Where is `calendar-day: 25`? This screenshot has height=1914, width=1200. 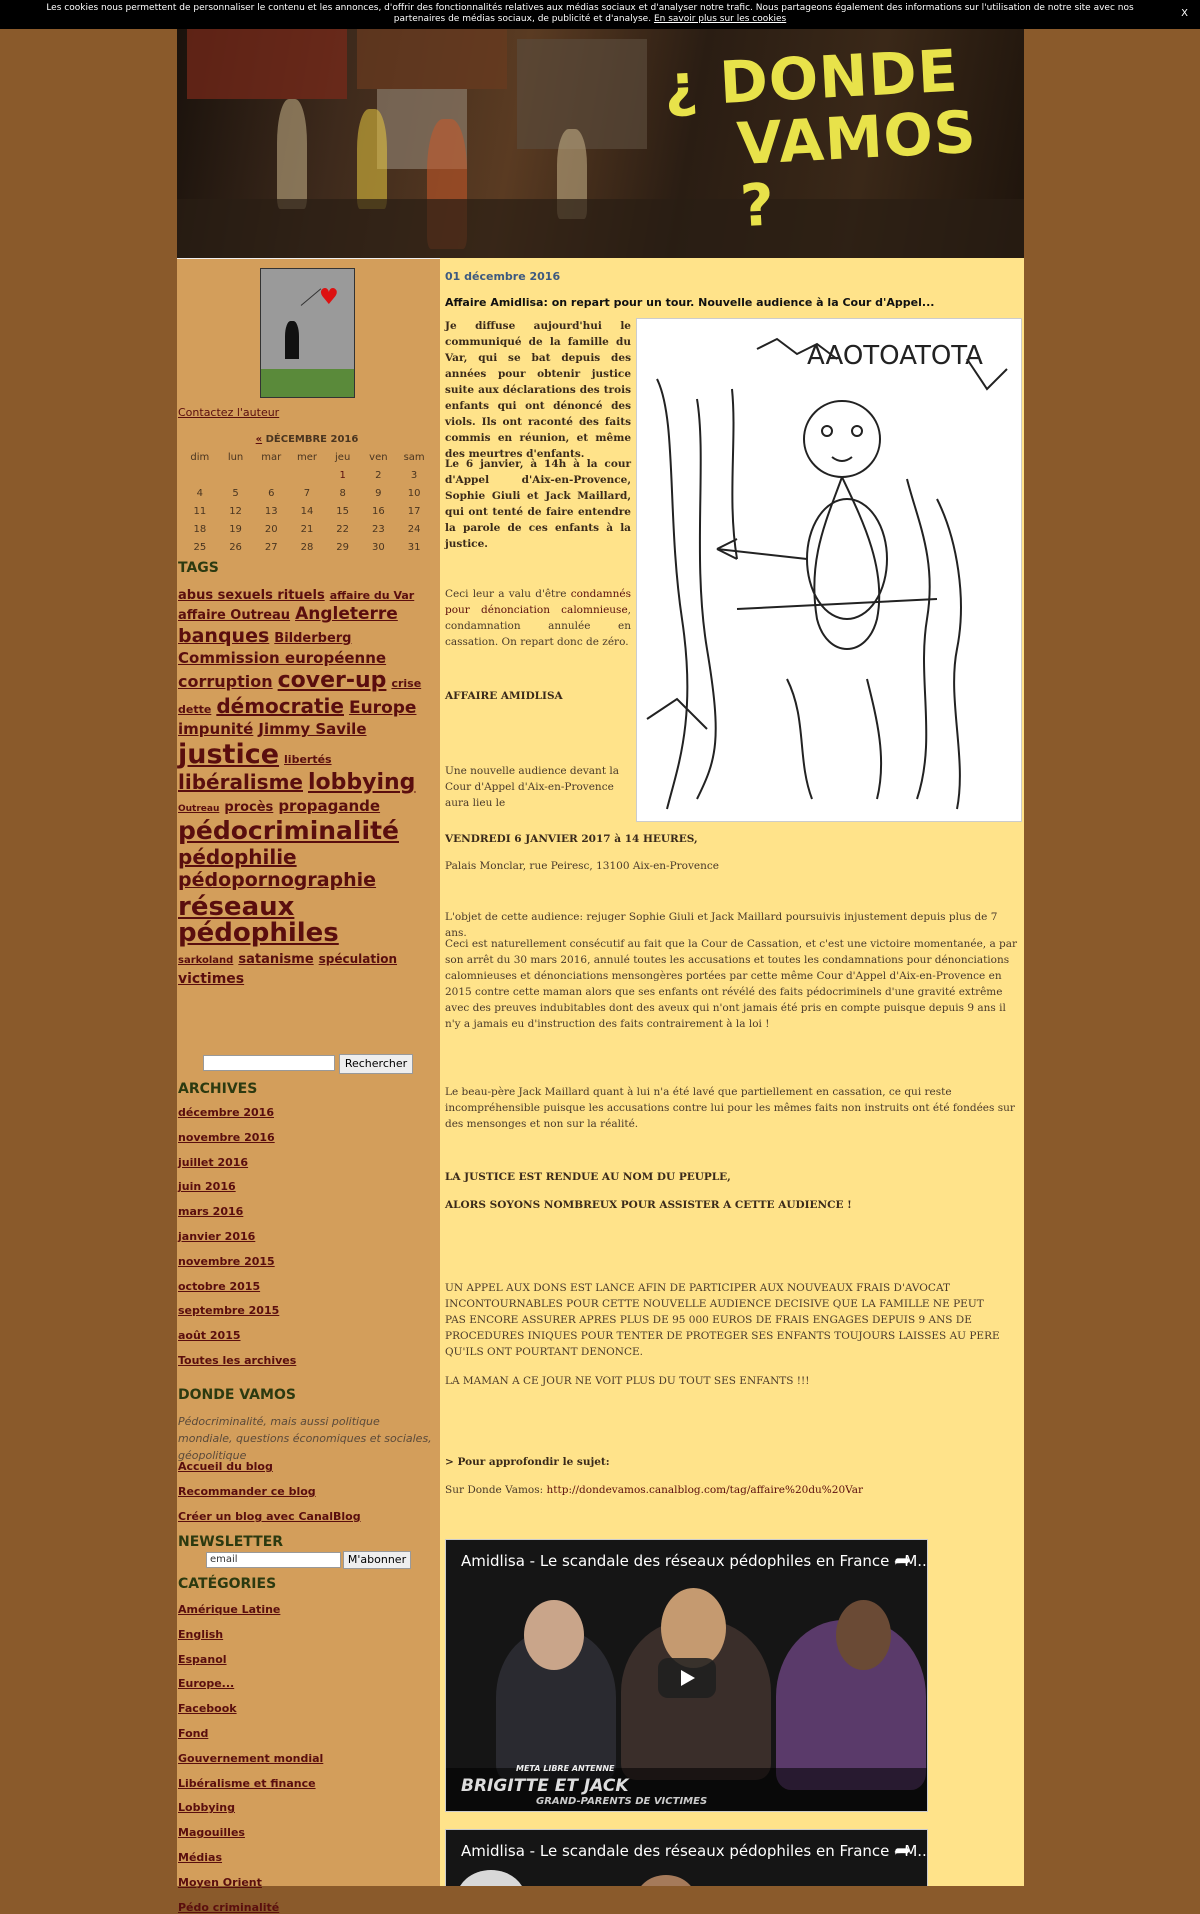
calendar-day: 25 is located at coordinates (200, 547).